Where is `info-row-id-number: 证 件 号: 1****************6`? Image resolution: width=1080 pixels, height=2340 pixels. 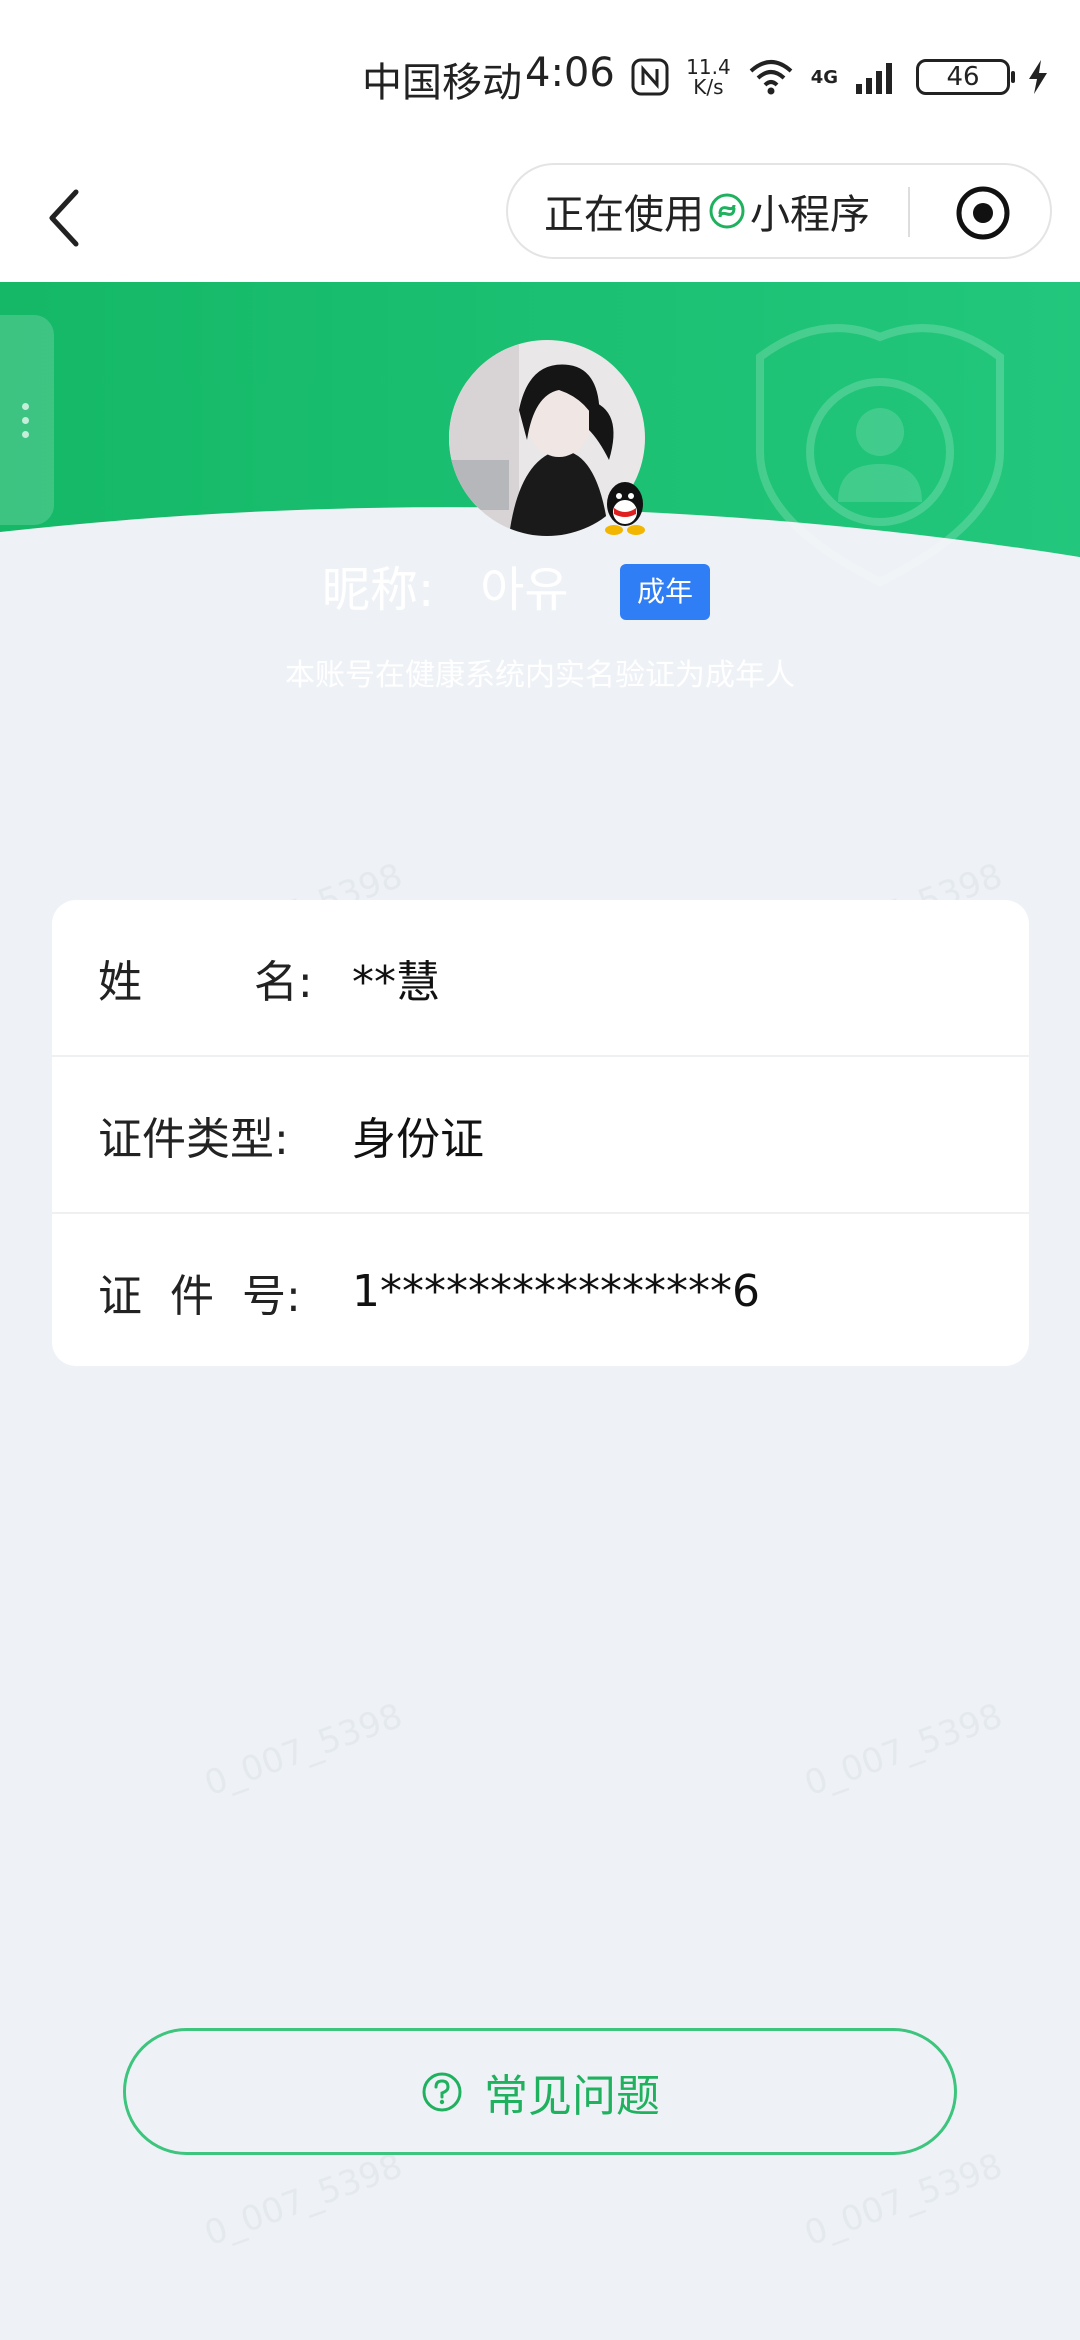
info-row-id-number: 证 件 号: 1****************6 is located at coordinates (540, 1290).